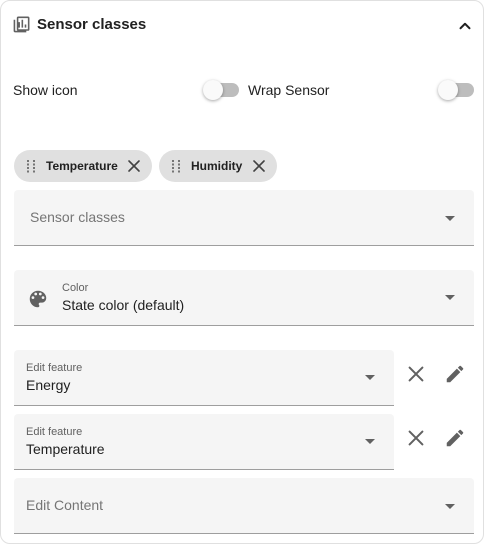  I want to click on section-title: Sensor classes, so click(92, 24).